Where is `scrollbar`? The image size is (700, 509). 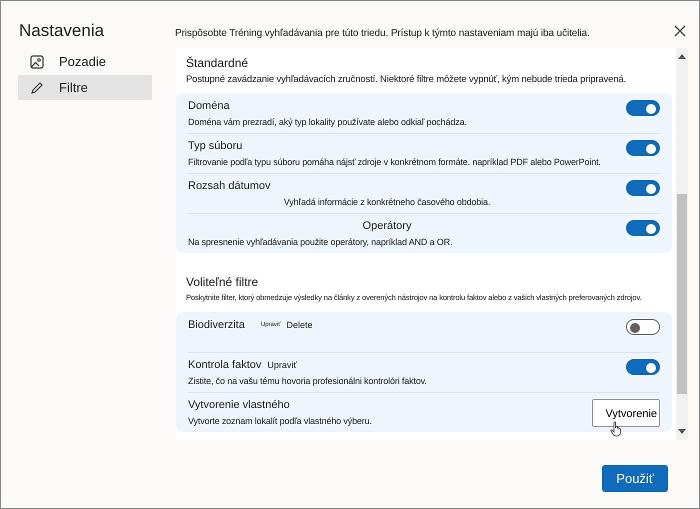 scrollbar is located at coordinates (682, 244).